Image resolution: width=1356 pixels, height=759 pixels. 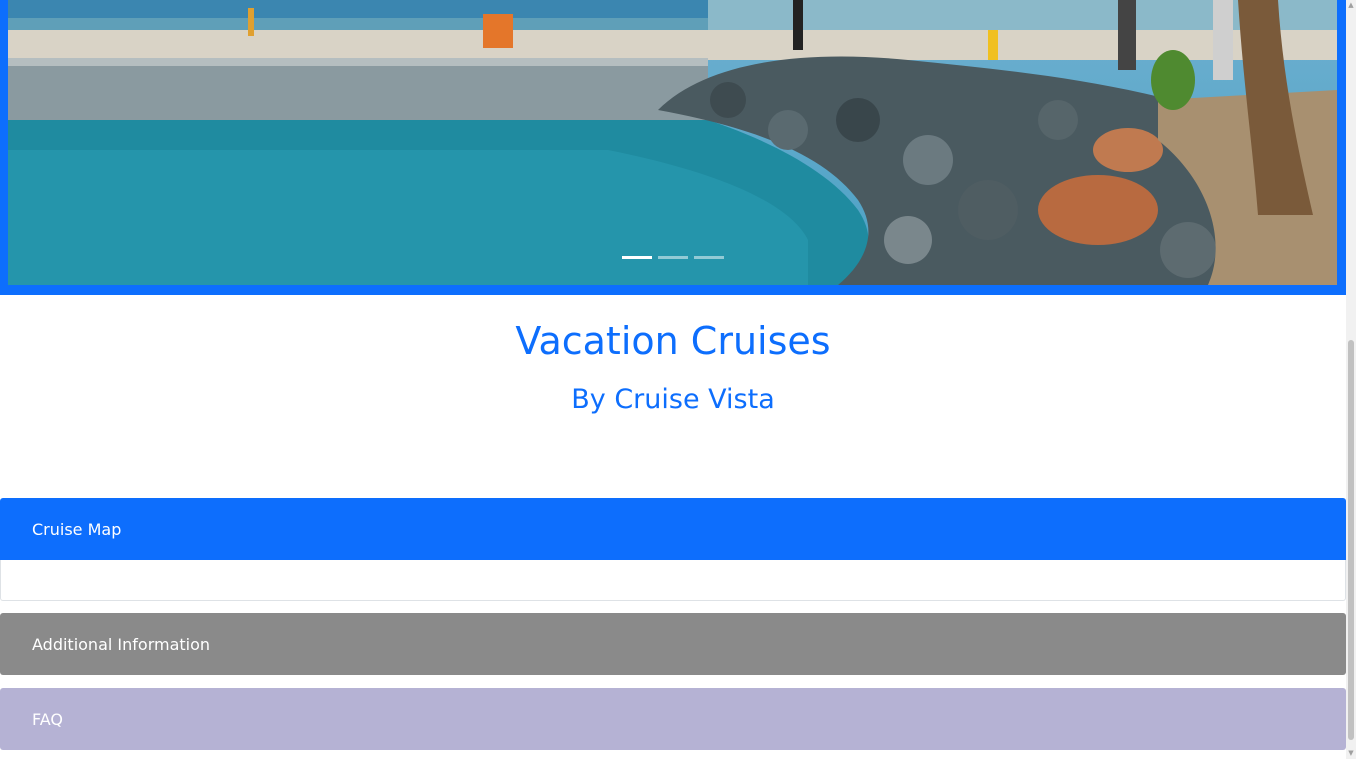 I want to click on accordion-label: Cruise Map, so click(x=77, y=529).